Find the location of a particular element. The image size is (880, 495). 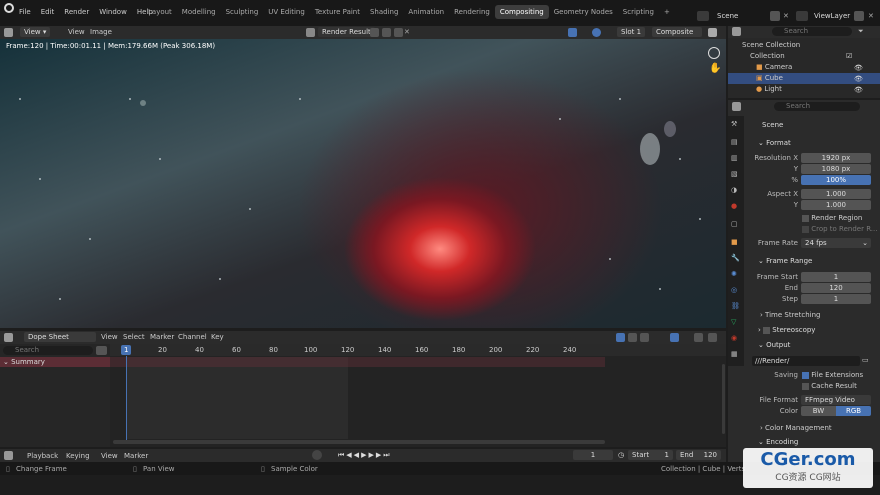

properties-search-input: Search is located at coordinates (817, 106).